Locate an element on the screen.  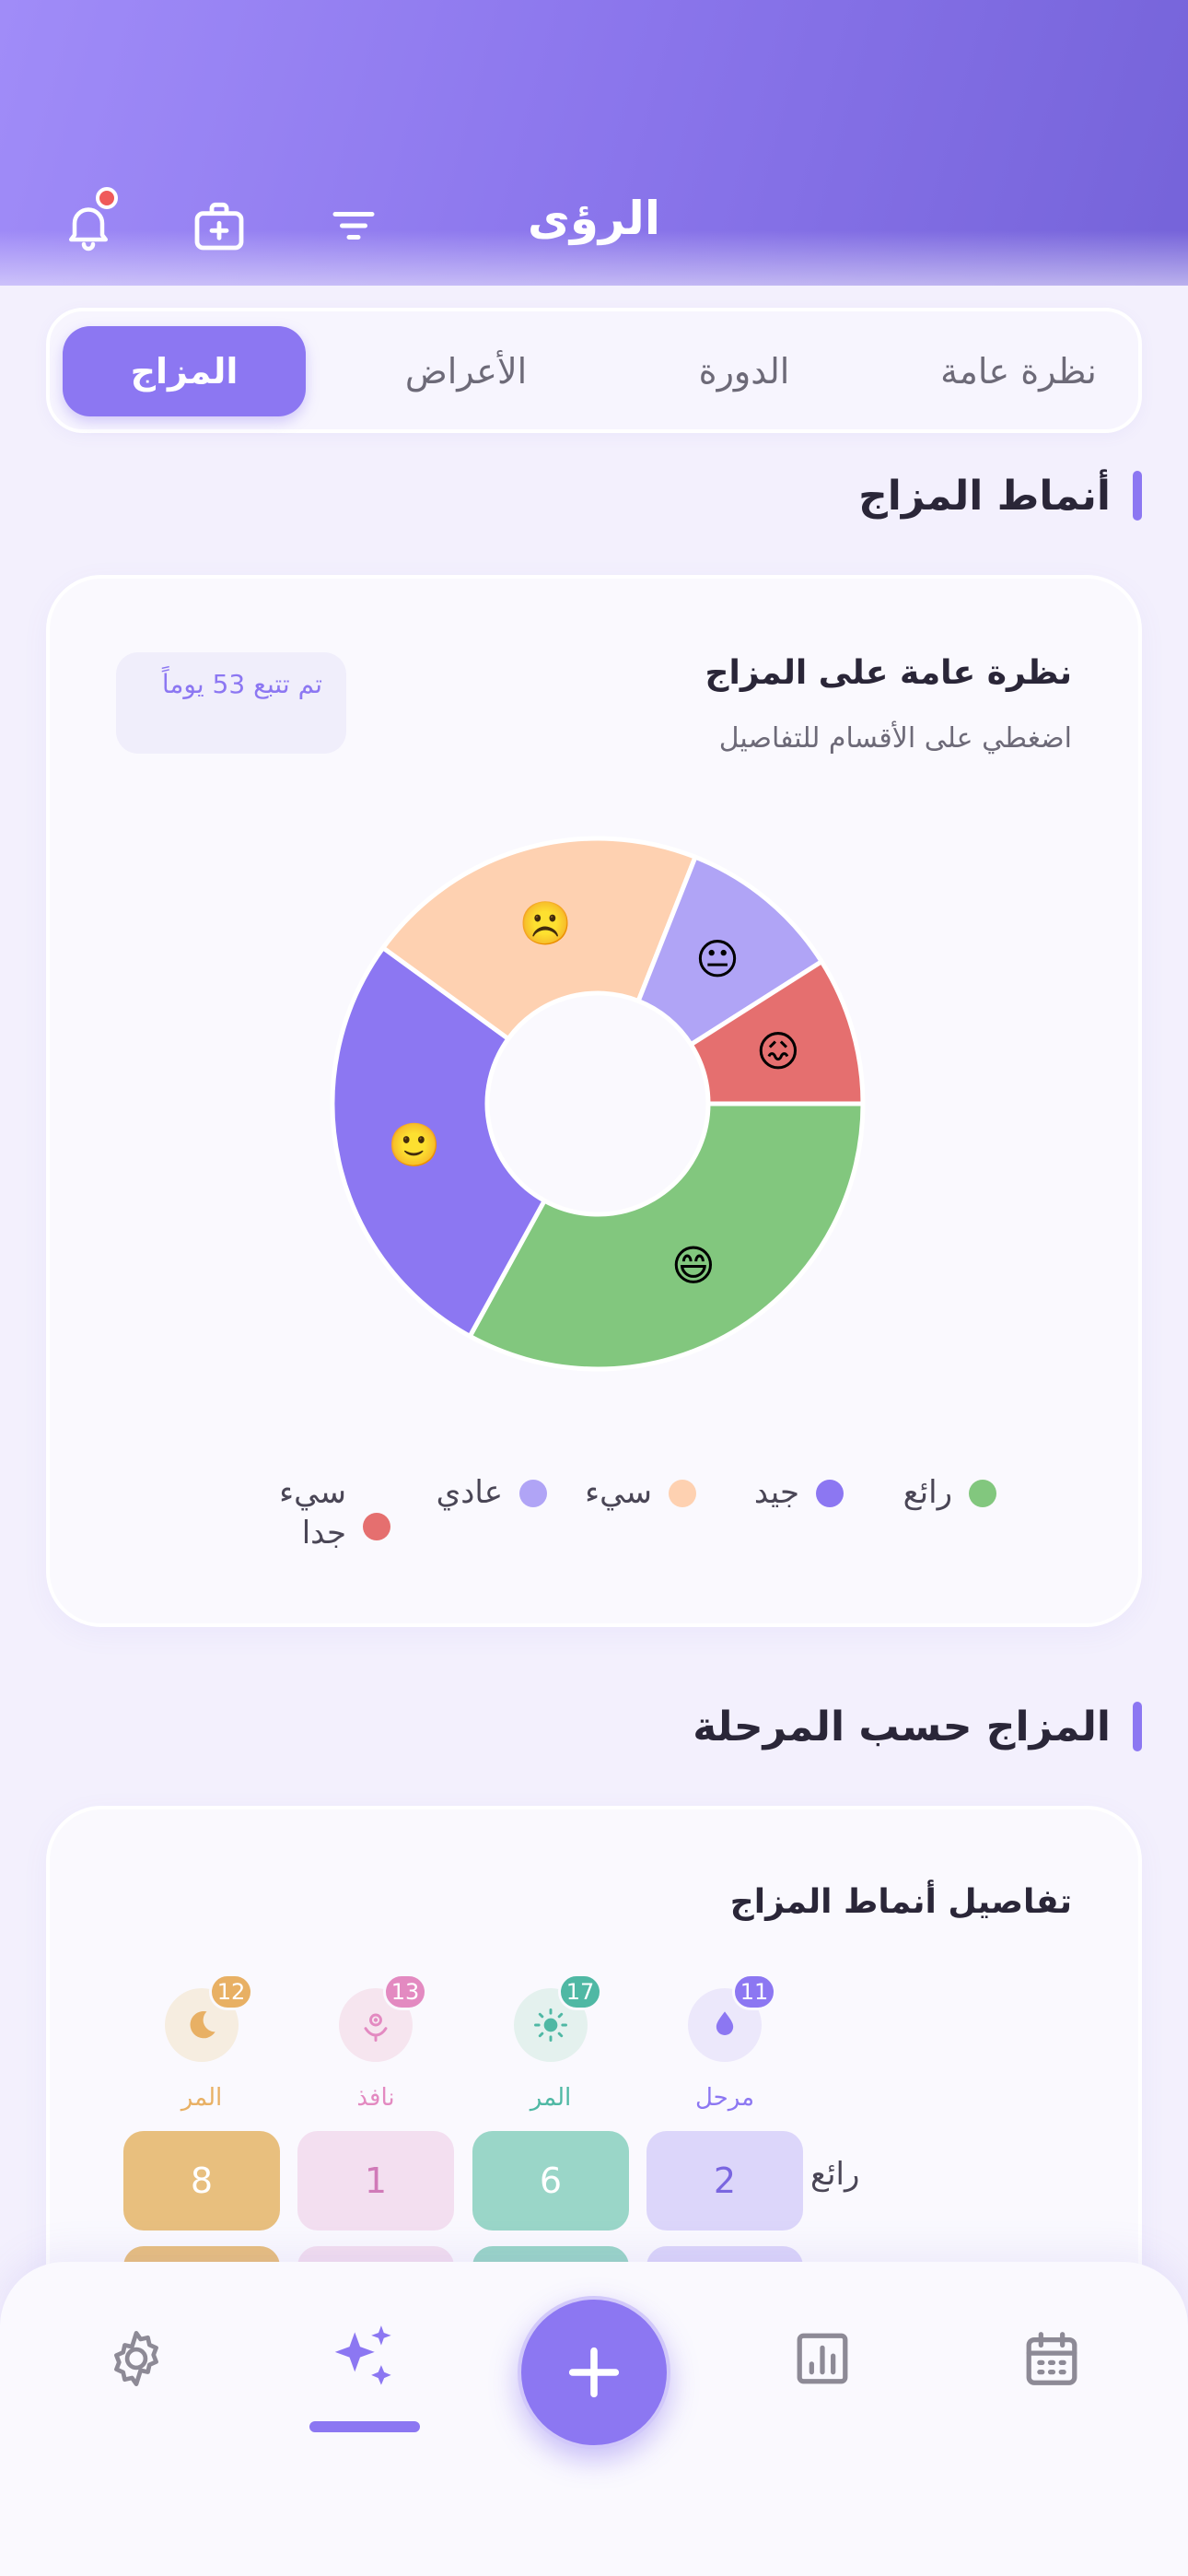
mood-phase-cell: 1 is located at coordinates (375, 2181).